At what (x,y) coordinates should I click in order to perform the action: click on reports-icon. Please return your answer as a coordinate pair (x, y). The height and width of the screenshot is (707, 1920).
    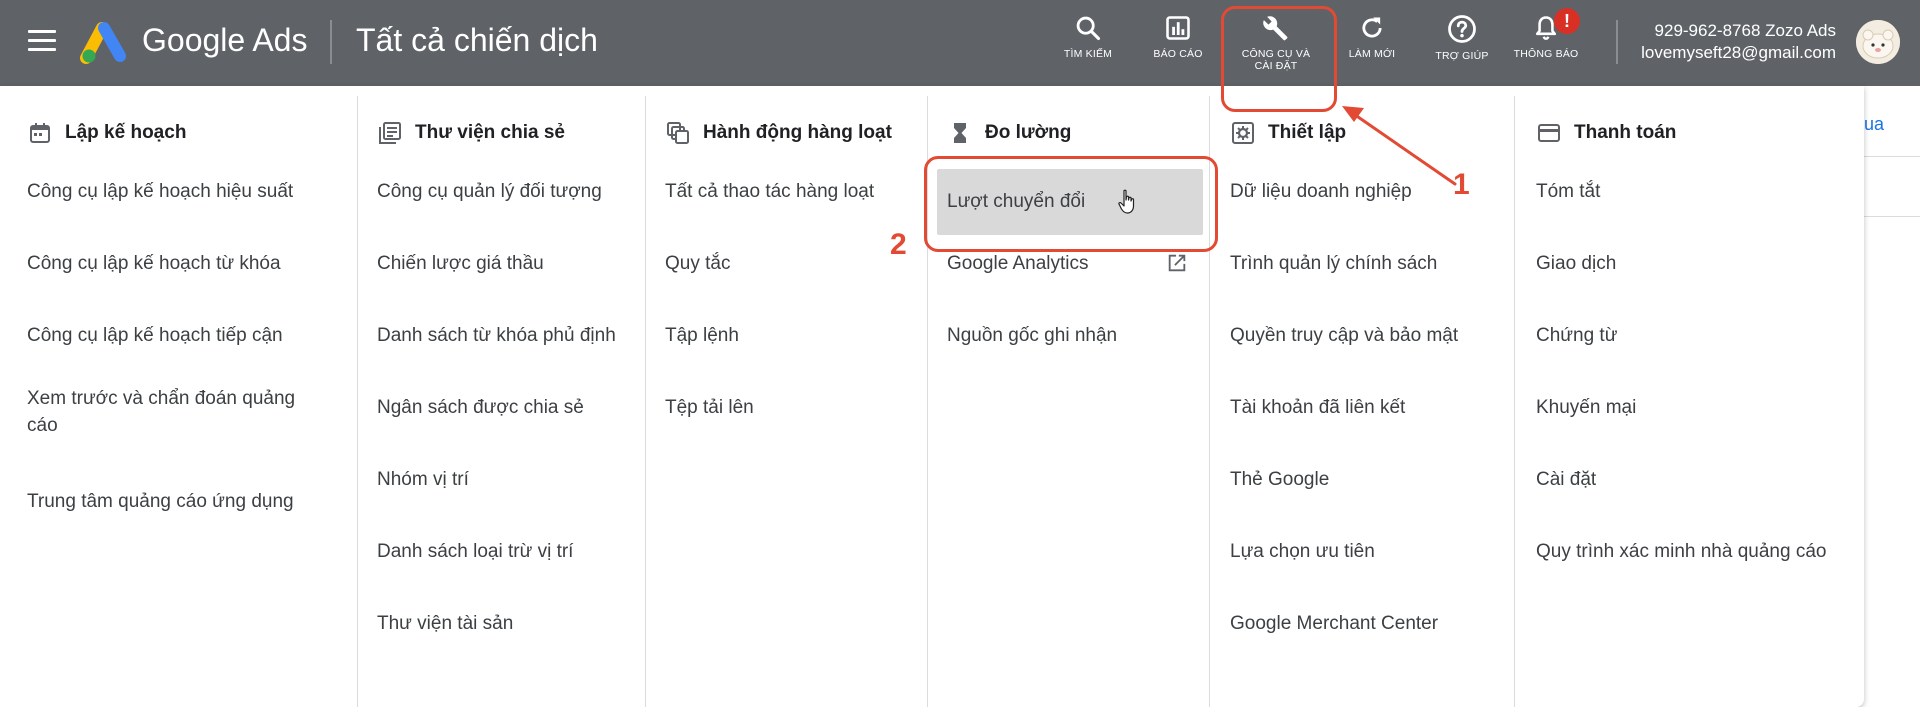
    Looking at the image, I should click on (1178, 28).